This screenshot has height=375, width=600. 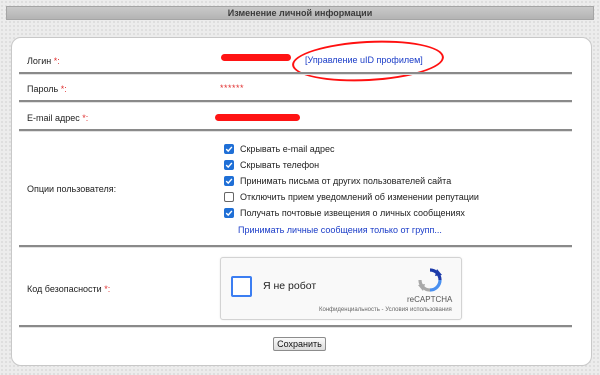 I want to click on password-label-row: Пароль *:, so click(x=47, y=89).